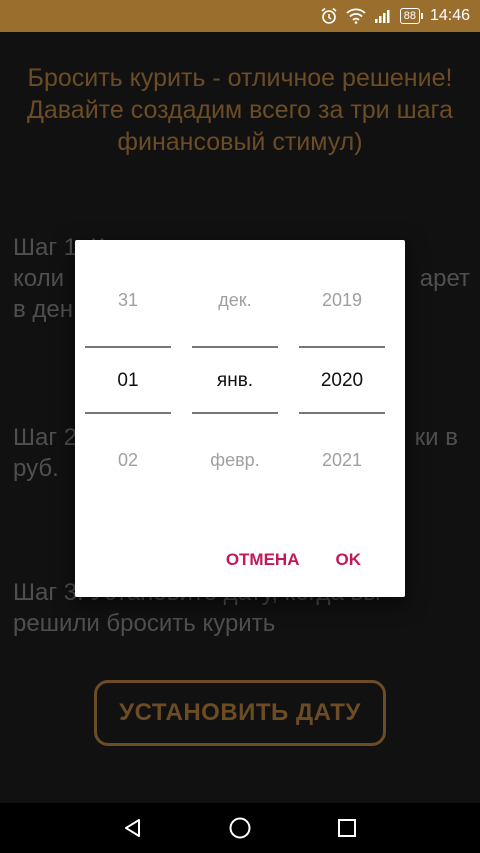 This screenshot has height=853, width=480. Describe the element at coordinates (342, 381) in the screenshot. I see `year-selected-value: 2020` at that location.